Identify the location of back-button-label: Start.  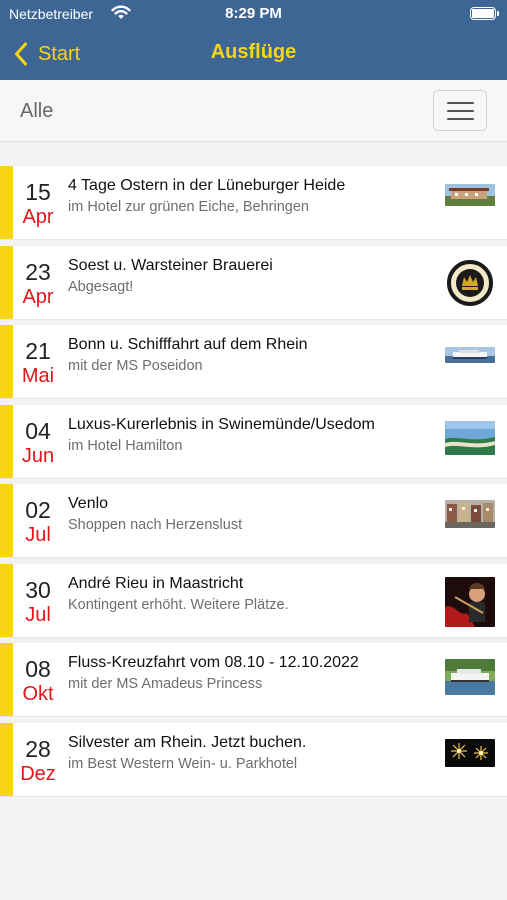
(59, 53).